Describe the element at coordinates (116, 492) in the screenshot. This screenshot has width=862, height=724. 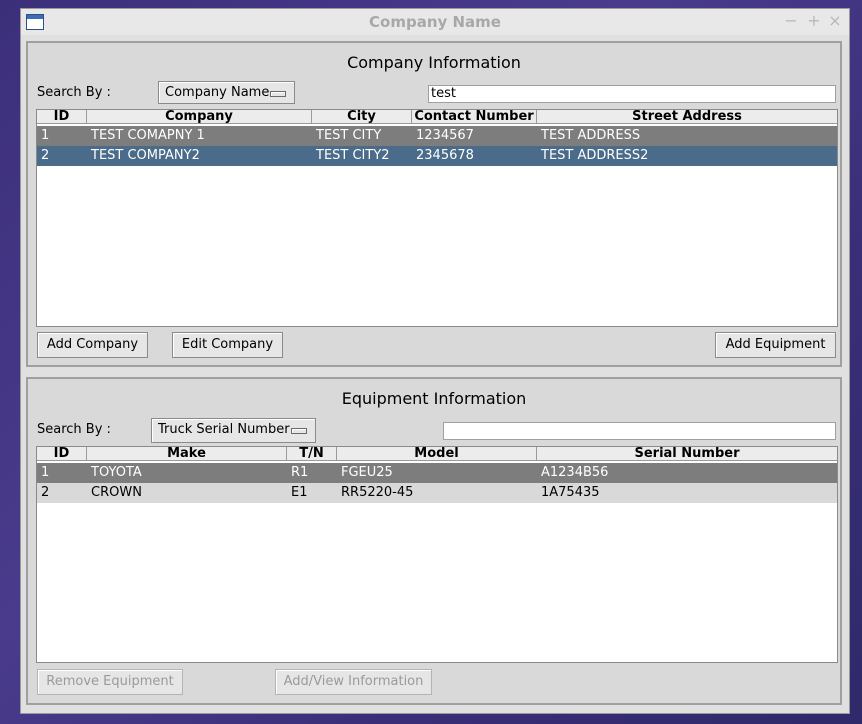
I see `cell-make: CROWN` at that location.